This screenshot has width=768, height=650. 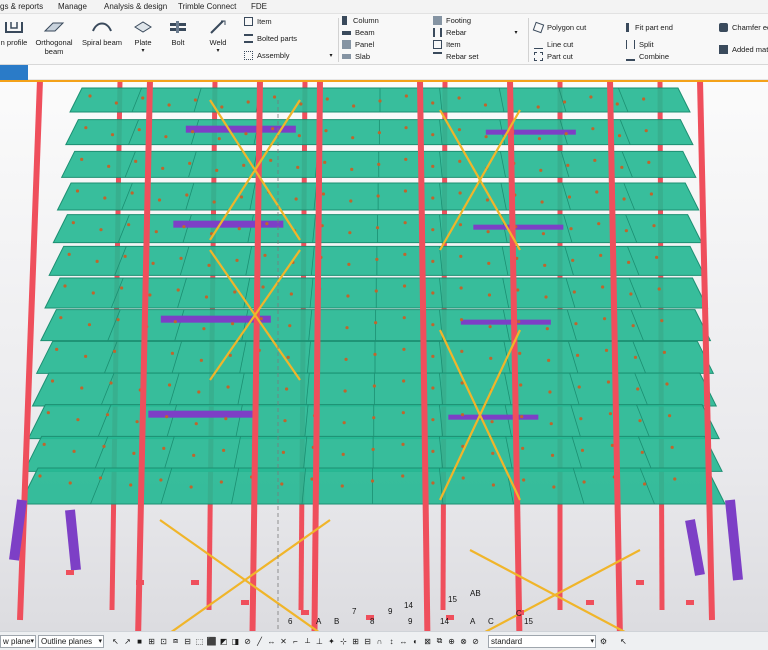 What do you see at coordinates (178, 32) in the screenshot?
I see `bolt-button: Bolt` at bounding box center [178, 32].